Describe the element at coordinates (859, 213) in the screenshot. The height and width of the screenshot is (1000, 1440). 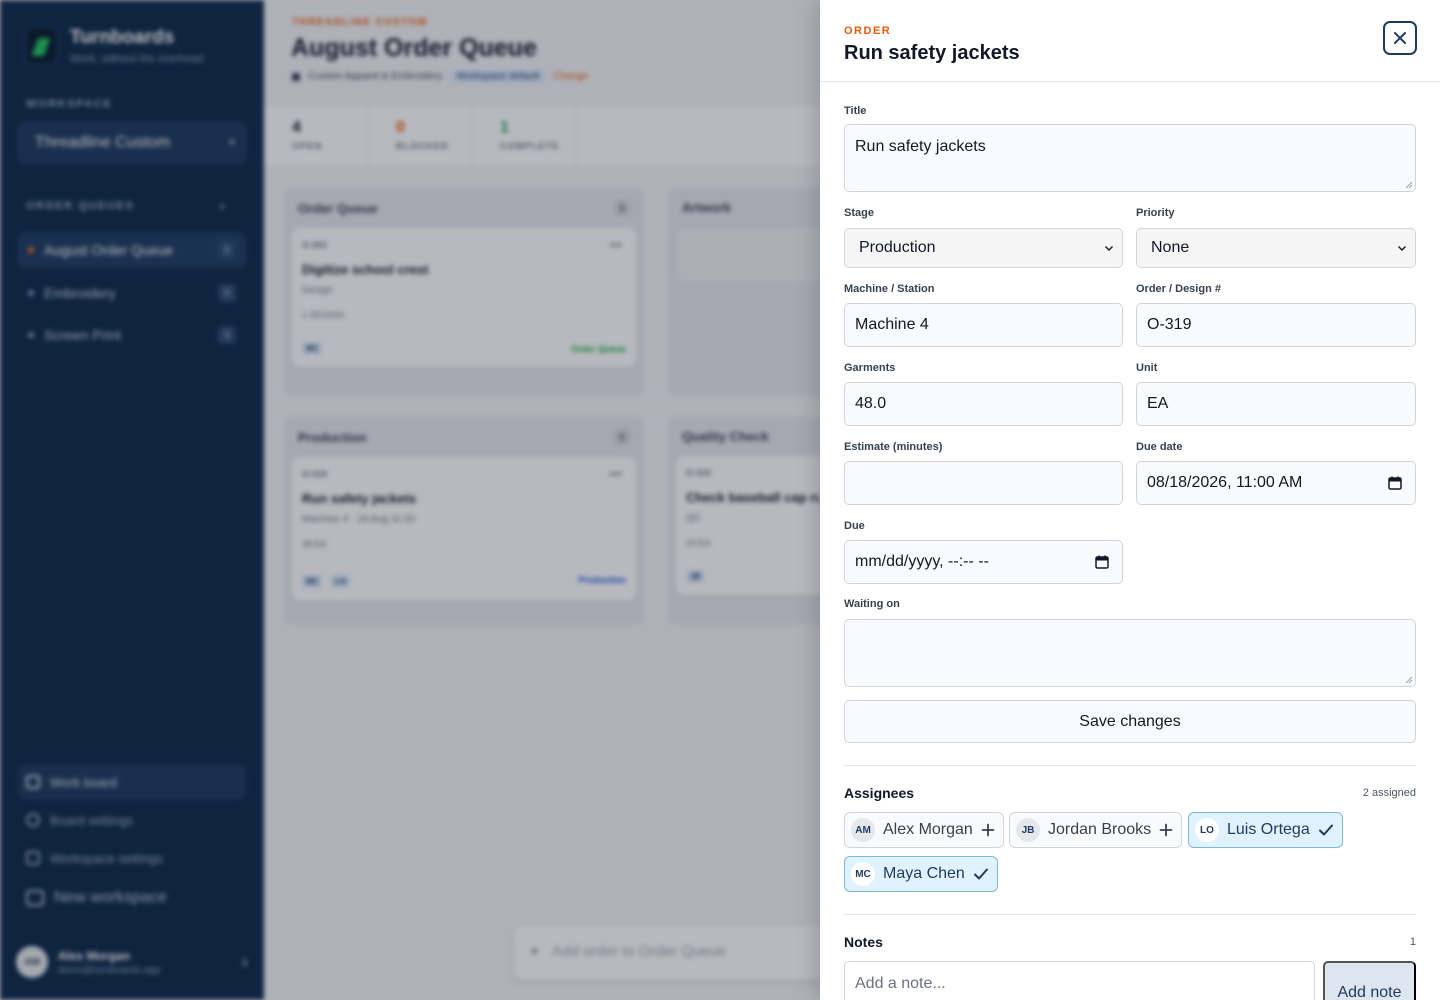
I see `stage-label: Stage` at that location.